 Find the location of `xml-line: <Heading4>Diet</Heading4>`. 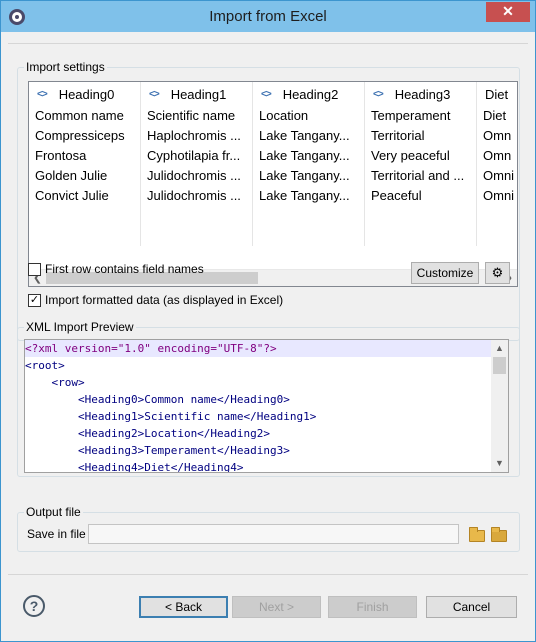

xml-line: <Heading4>Diet</Heading4> is located at coordinates (134, 467).